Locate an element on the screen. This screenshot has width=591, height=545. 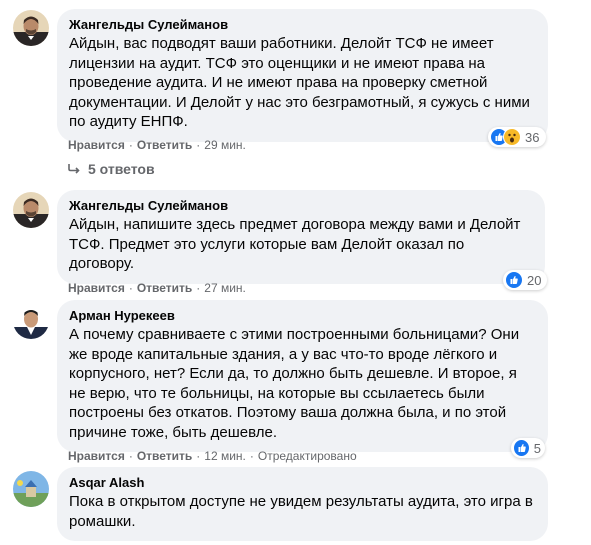
comment-timestamp: 27 мин. is located at coordinates (225, 288).